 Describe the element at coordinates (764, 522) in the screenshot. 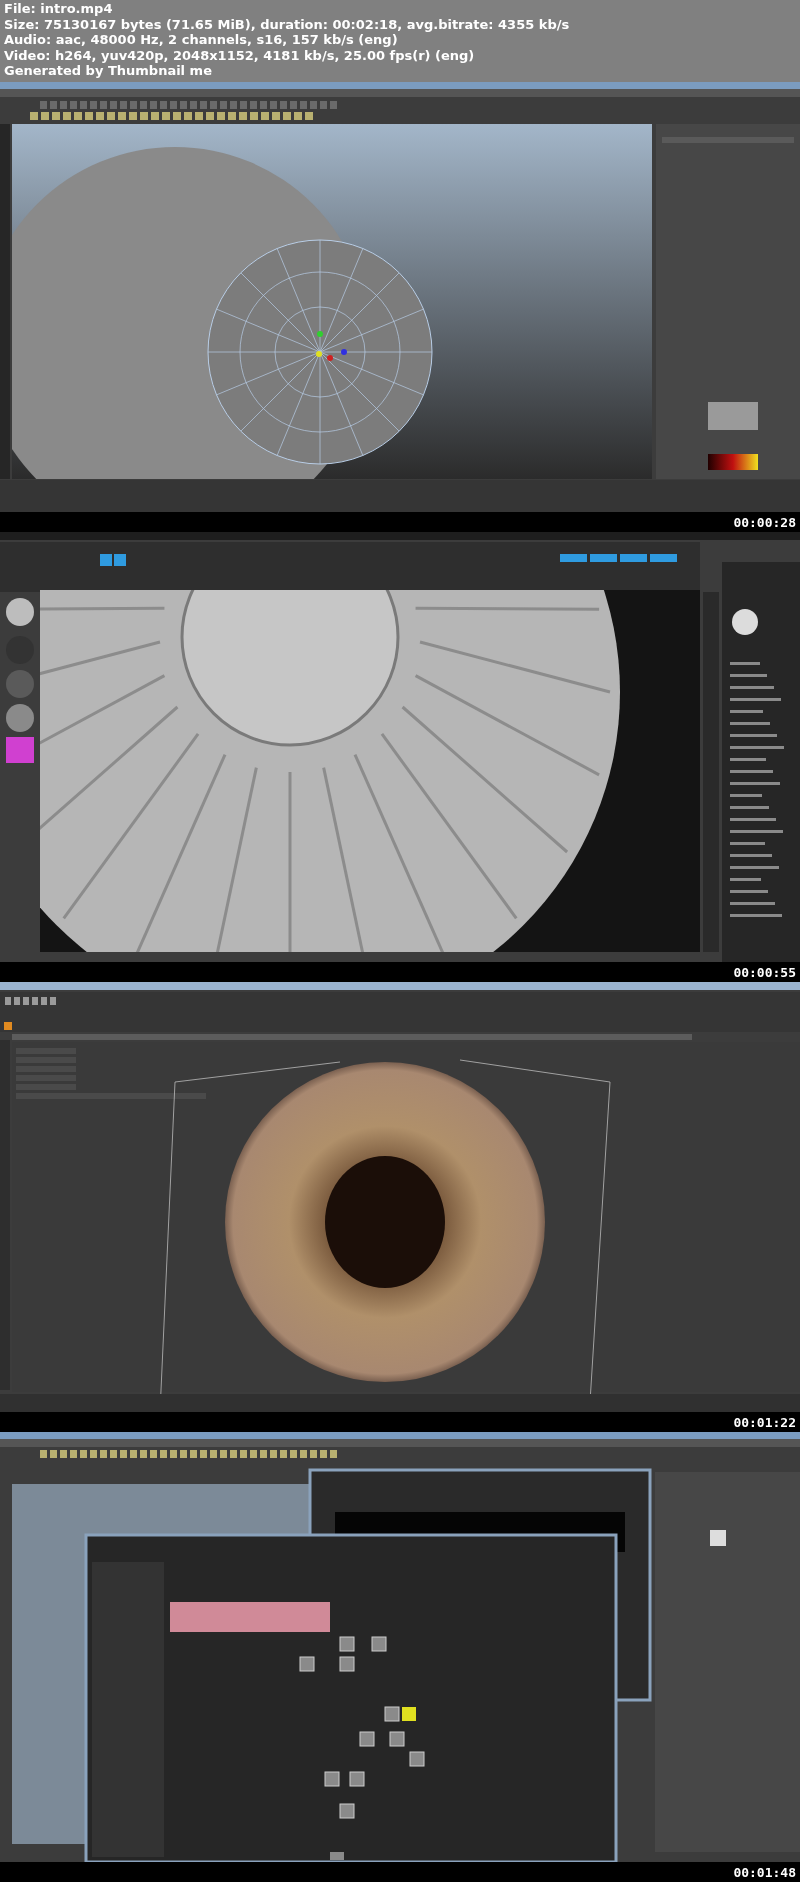

I see `timestamp: 00:00:28` at that location.